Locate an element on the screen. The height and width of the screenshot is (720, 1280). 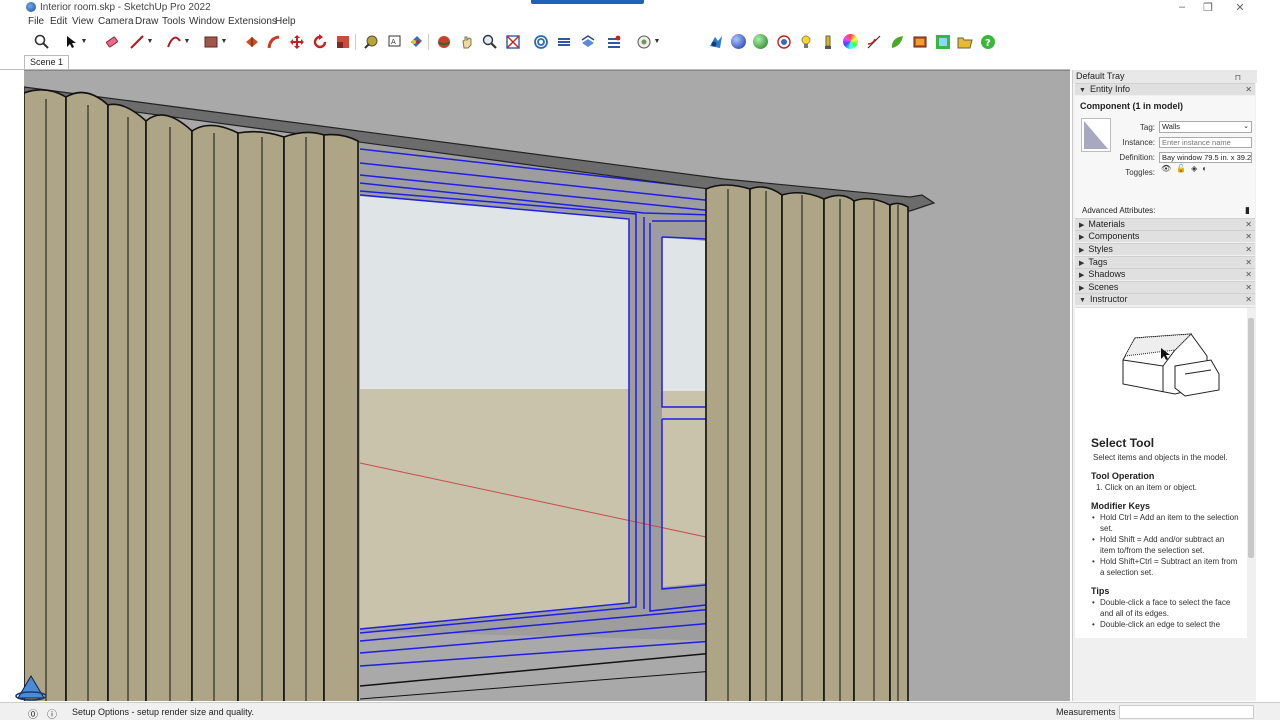
menu-help: Help is located at coordinates (285, 21).